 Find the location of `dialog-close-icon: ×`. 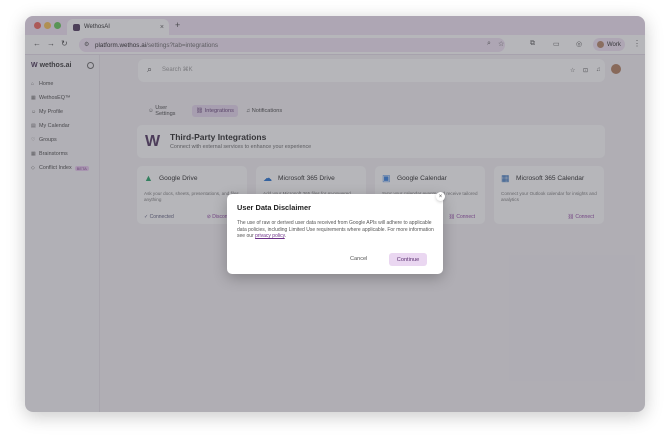

dialog-close-icon: × is located at coordinates (440, 196).